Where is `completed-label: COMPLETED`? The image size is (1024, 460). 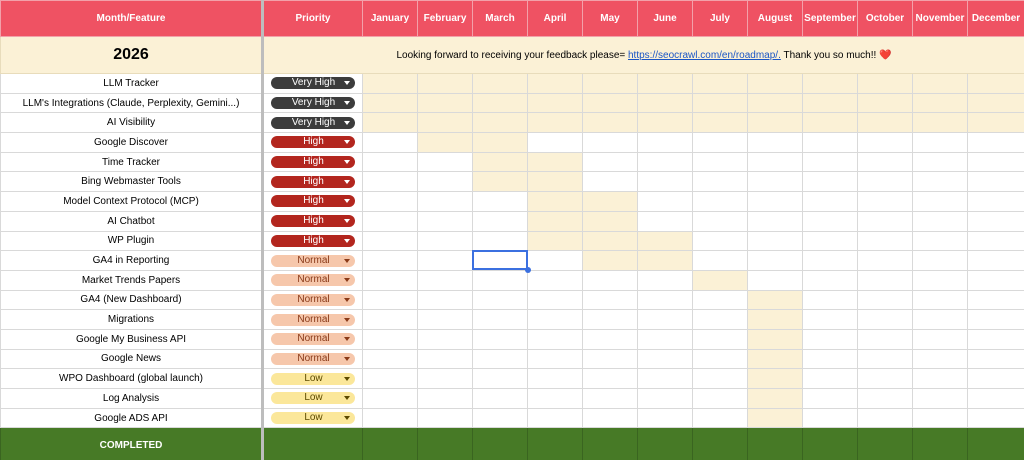
completed-label: COMPLETED is located at coordinates (132, 443).